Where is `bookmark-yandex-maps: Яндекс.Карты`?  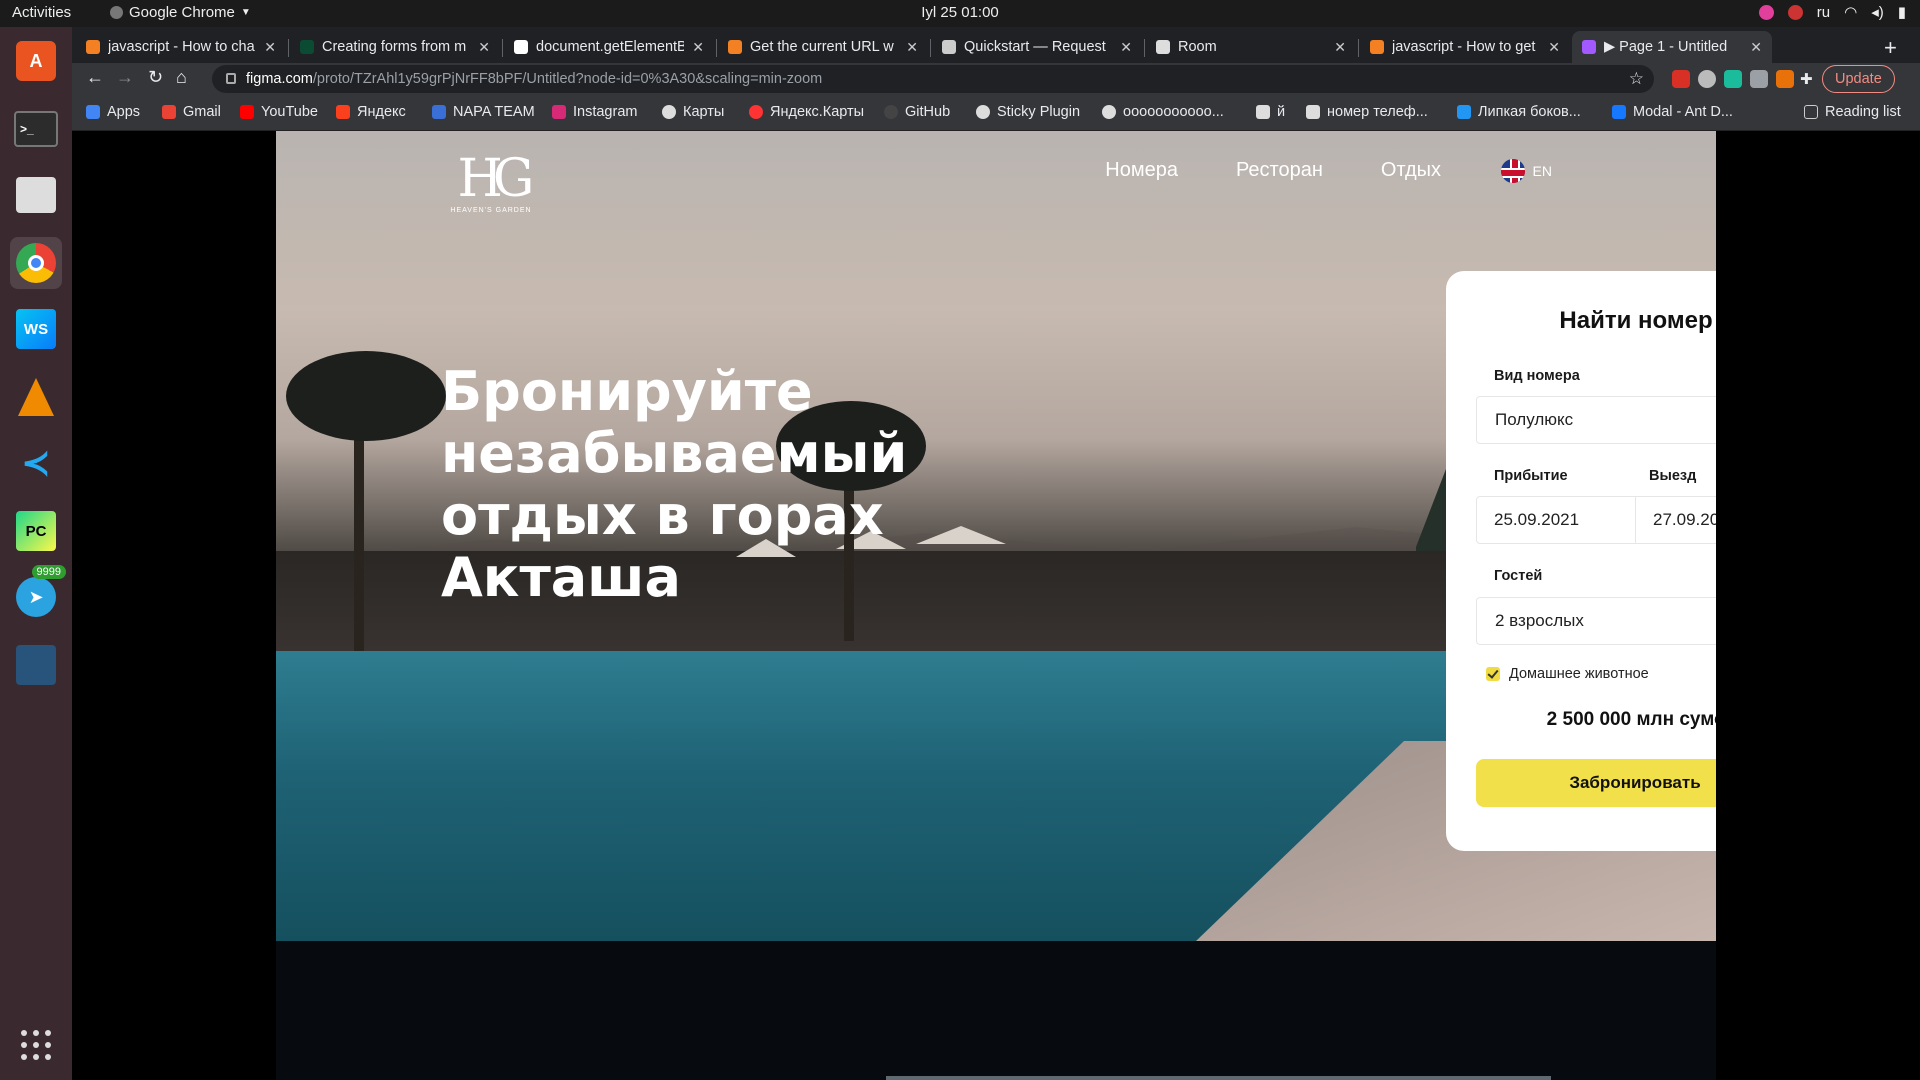 bookmark-yandex-maps: Яндекс.Карты is located at coordinates (806, 112).